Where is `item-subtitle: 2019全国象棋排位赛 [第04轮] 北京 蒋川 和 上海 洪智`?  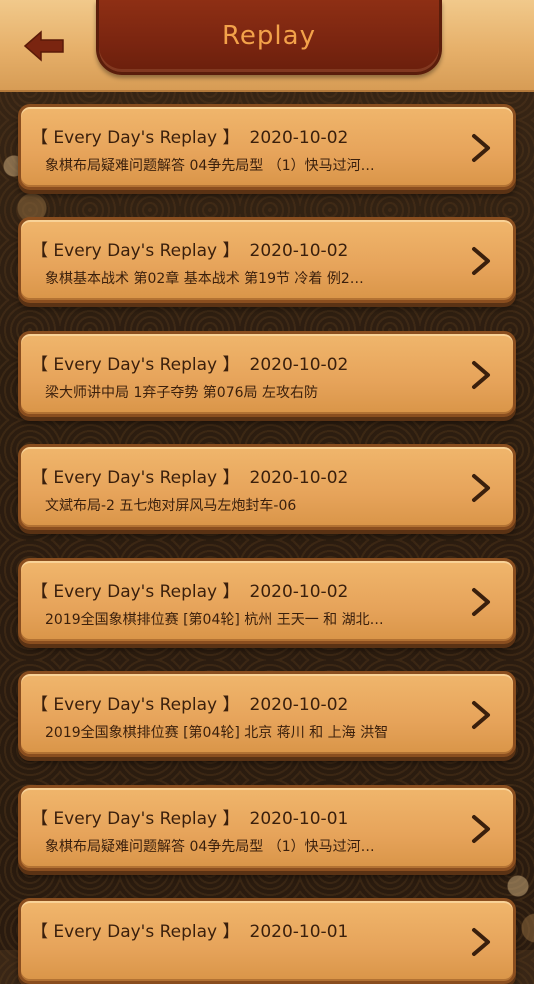 item-subtitle: 2019全国象棋排位赛 [第04轮] 北京 蒋川 和 上海 洪智 is located at coordinates (217, 733).